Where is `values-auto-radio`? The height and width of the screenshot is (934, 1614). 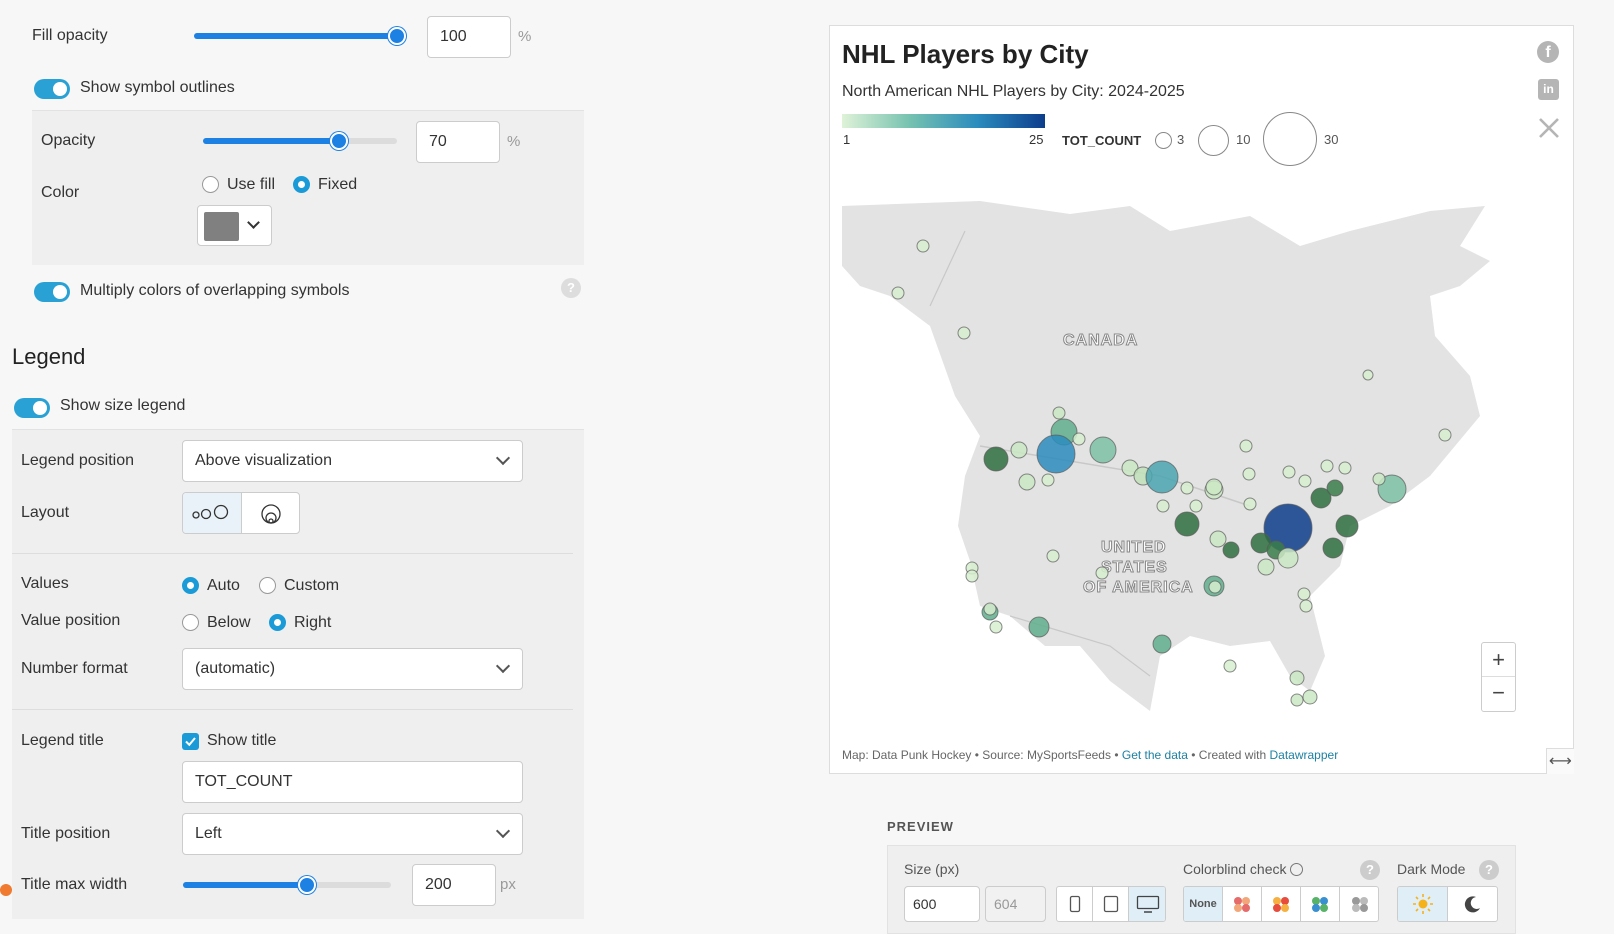 values-auto-radio is located at coordinates (190, 585).